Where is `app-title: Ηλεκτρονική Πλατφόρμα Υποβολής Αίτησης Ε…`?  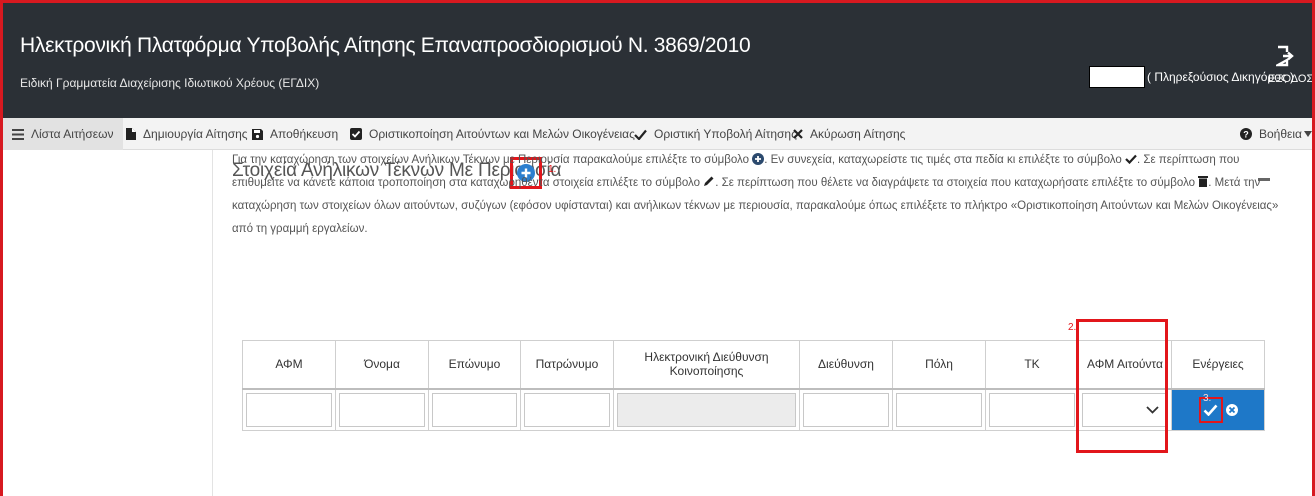
app-title: Ηλεκτρονική Πλατφόρμα Υποβολής Αίτησης Ε… is located at coordinates (385, 45).